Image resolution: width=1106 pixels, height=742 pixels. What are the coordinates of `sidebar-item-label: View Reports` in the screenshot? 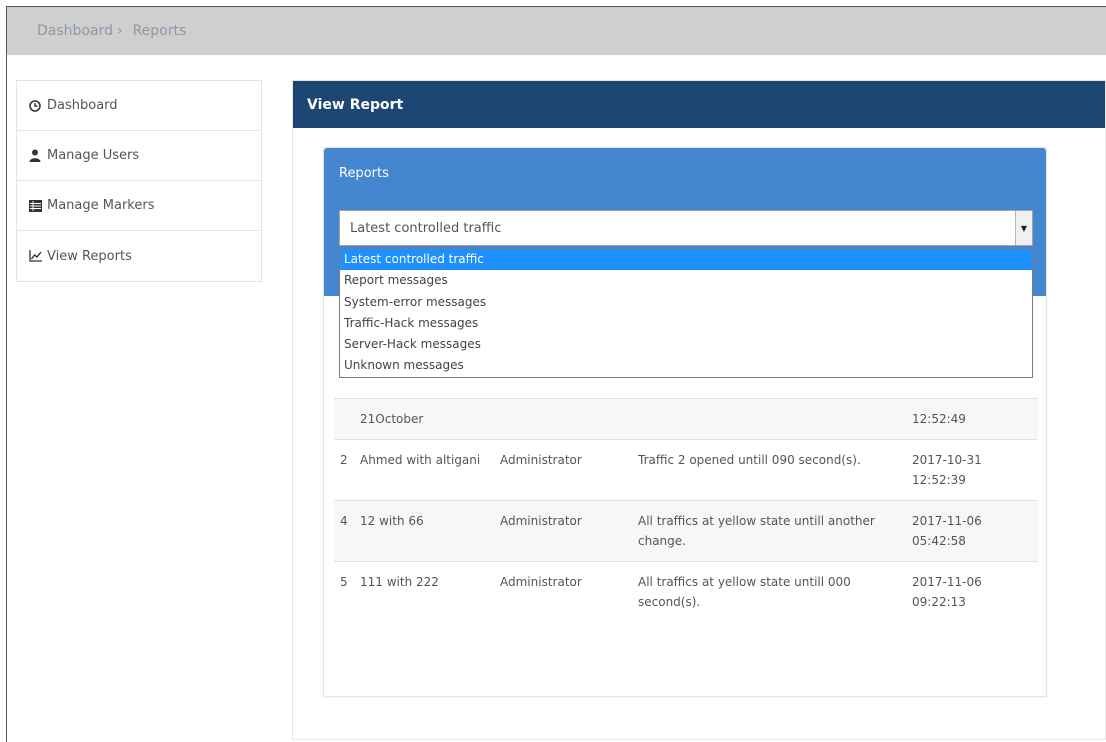 It's located at (89, 256).